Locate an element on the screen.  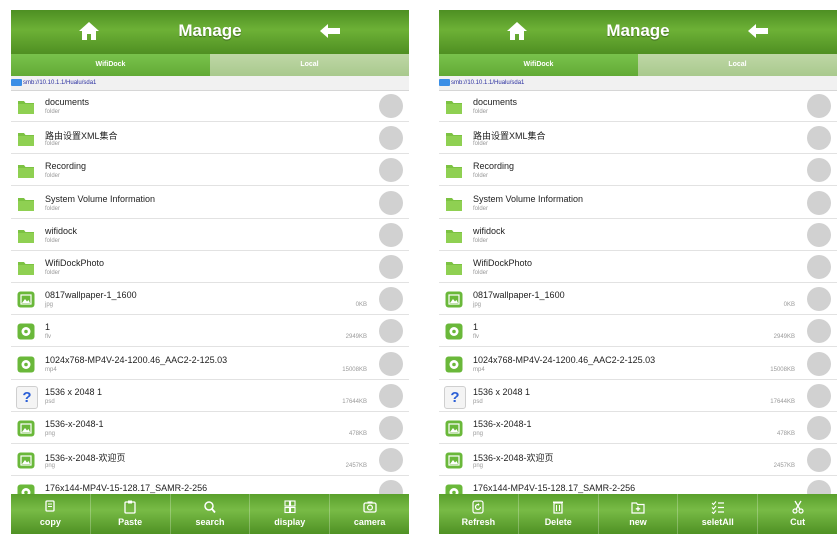
toolbar-button-label: Paste is located at coordinates (130, 522).